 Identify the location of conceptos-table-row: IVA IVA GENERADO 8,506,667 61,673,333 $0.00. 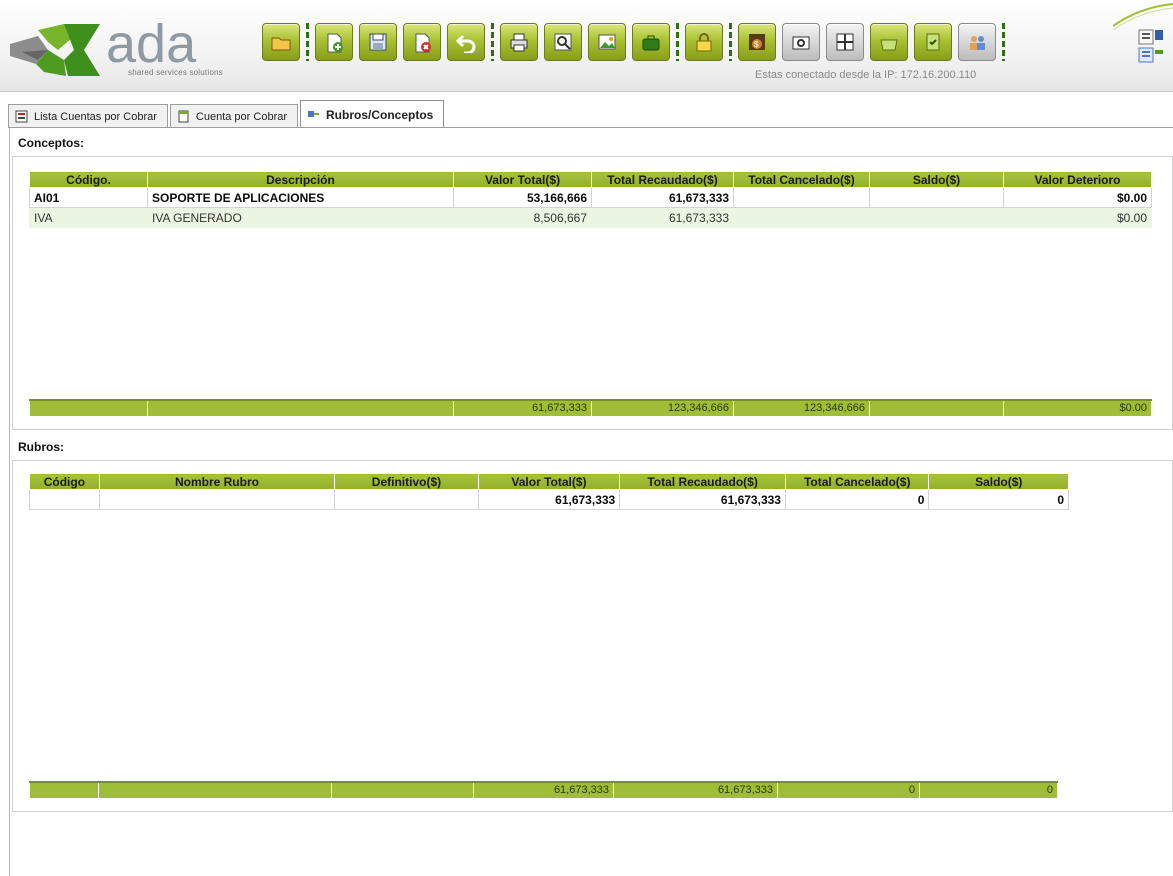
(590, 217).